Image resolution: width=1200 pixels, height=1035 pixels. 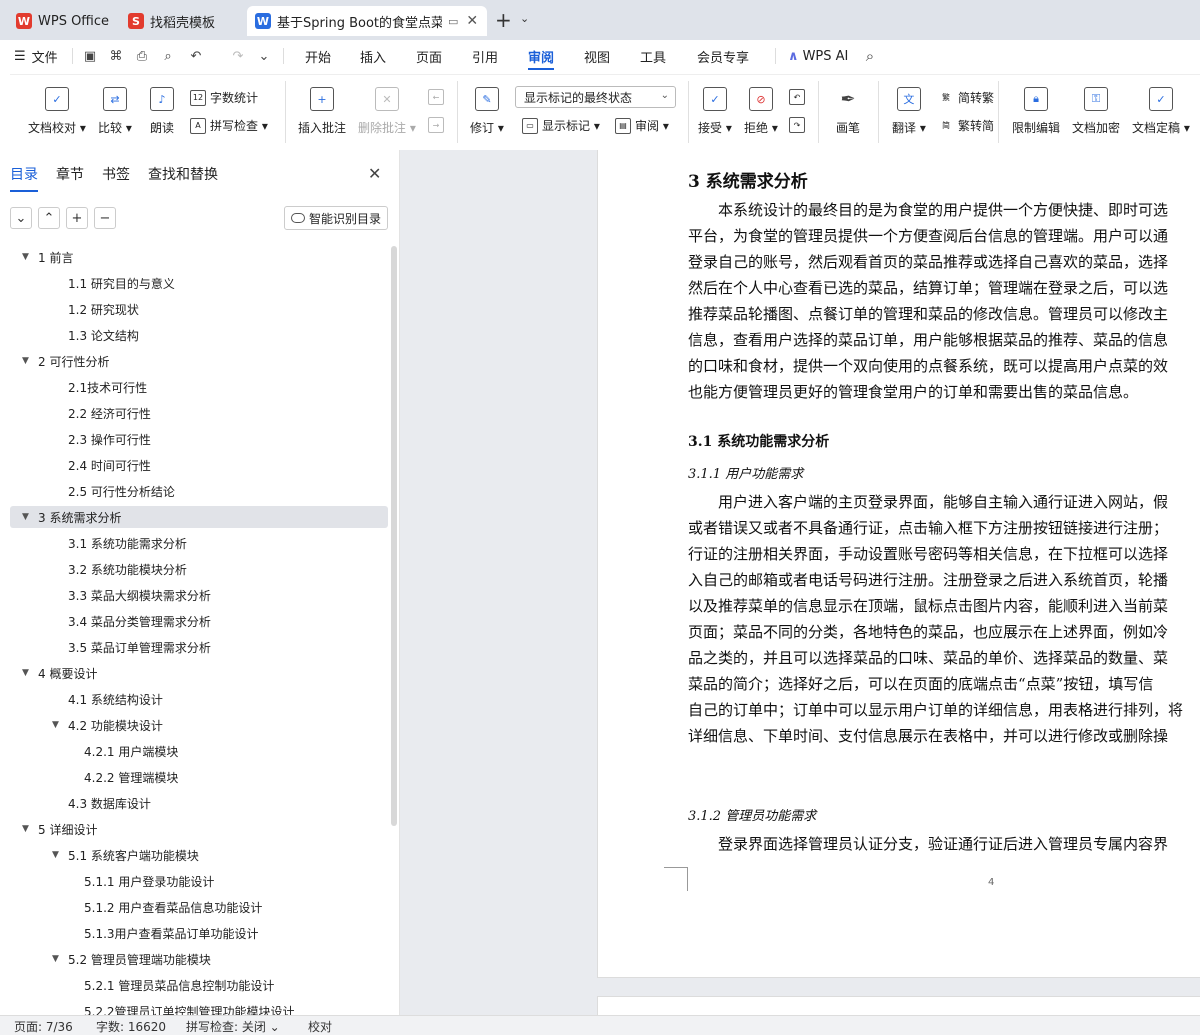 What do you see at coordinates (229, 125) in the screenshot?
I see `spell-check-button: A 拼写检查 ▾` at bounding box center [229, 125].